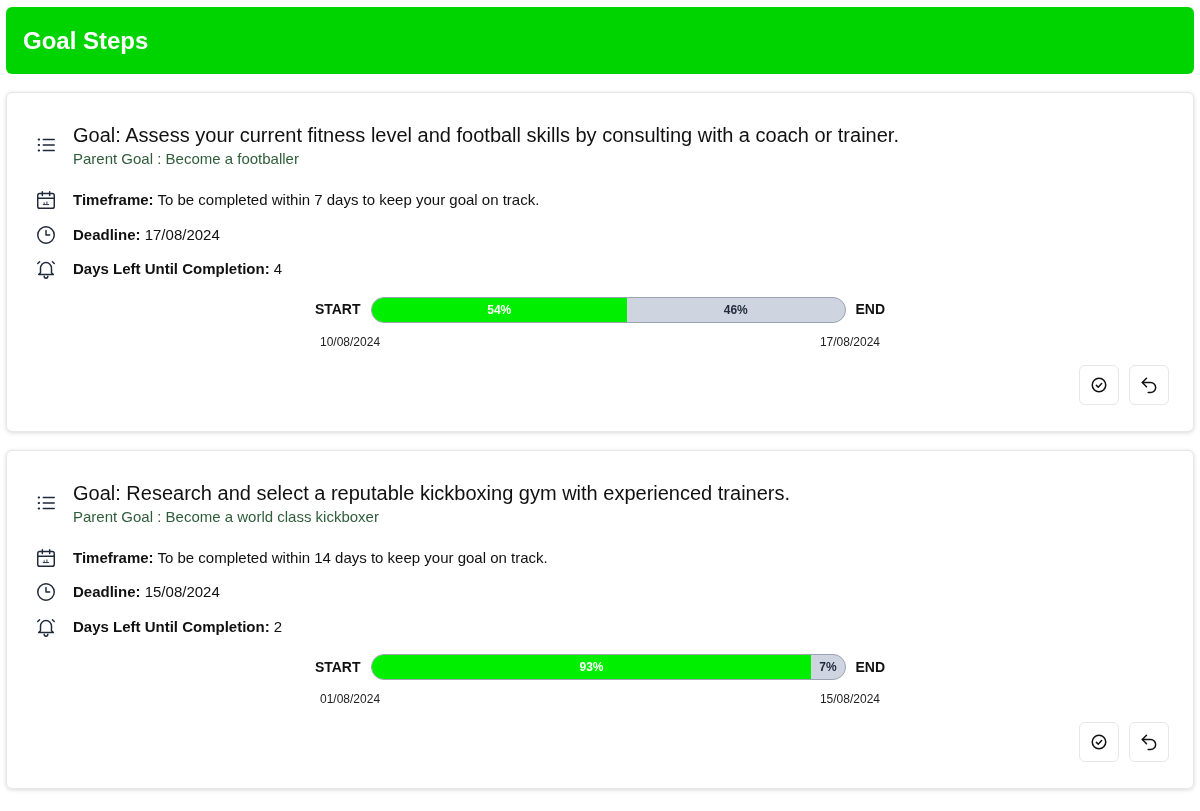 This screenshot has height=811, width=1200. I want to click on done-percent: 93%, so click(591, 667).